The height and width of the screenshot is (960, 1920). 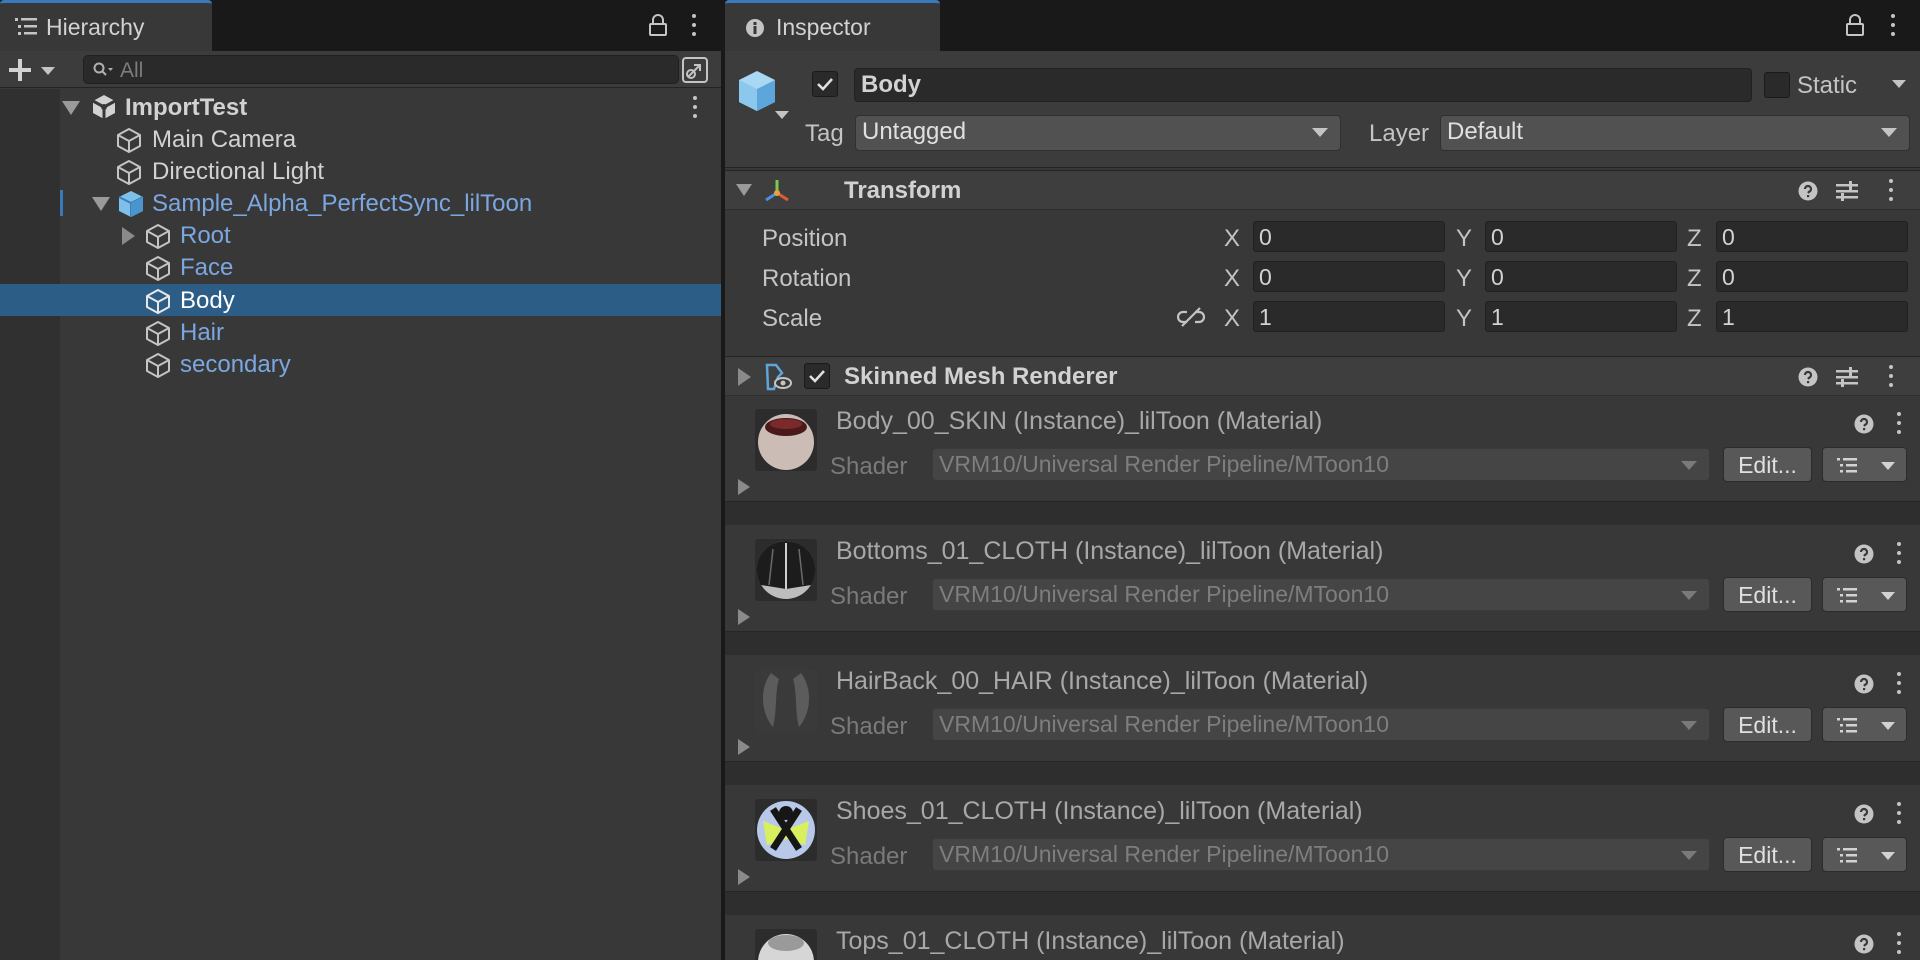 I want to click on hierarchy-row-root: Root, so click(x=360, y=235).